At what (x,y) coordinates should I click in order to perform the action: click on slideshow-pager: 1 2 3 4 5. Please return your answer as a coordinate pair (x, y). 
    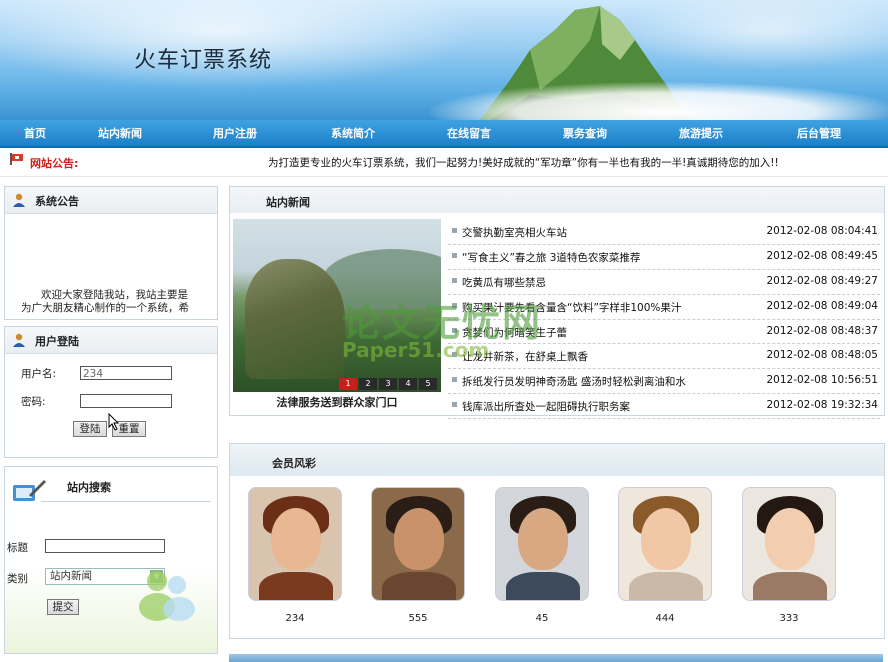
    Looking at the image, I should click on (388, 384).